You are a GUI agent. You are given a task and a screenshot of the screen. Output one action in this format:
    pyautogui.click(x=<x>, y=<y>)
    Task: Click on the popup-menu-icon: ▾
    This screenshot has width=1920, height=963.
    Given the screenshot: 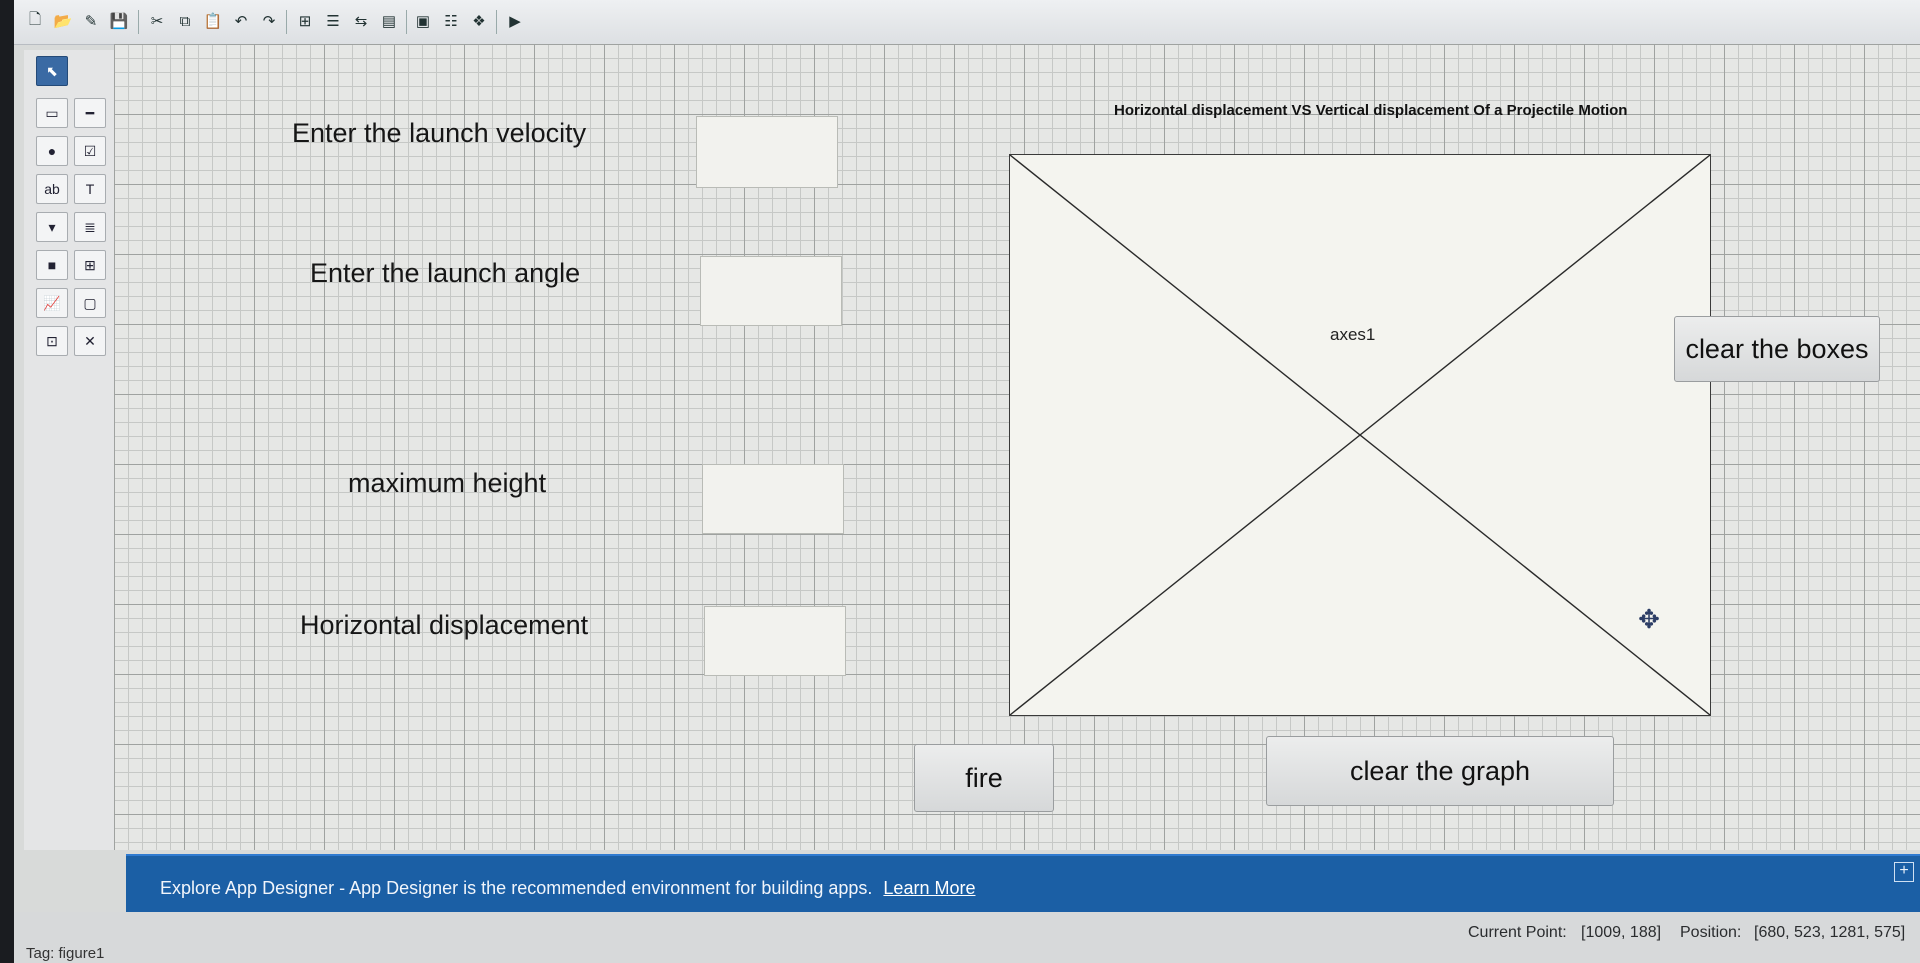 What is the action you would take?
    pyautogui.click(x=52, y=227)
    